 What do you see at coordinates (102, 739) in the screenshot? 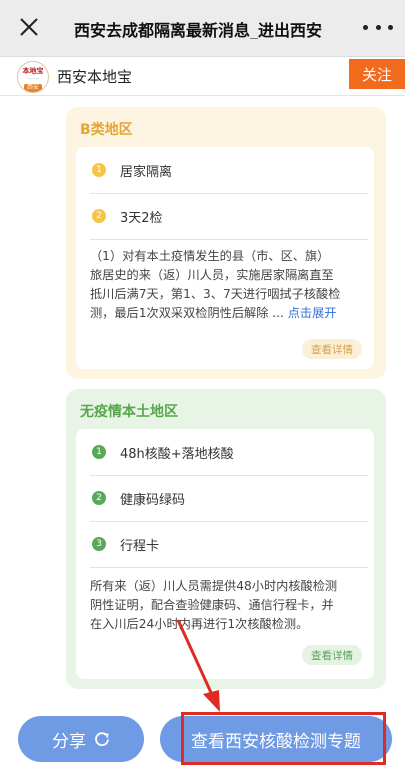
I see `refresh-share-icon` at bounding box center [102, 739].